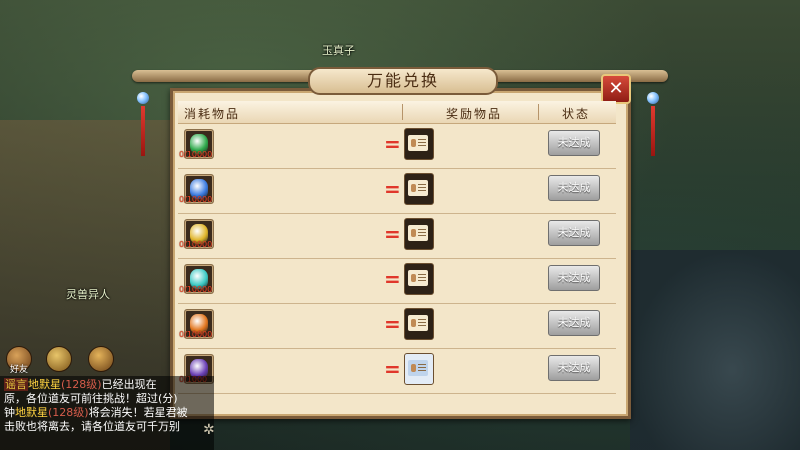 Image resolution: width=800 pixels, height=450 pixels. Describe the element at coordinates (196, 279) in the screenshot. I see `cyan-pet-egg-icon: 0/10000` at that location.